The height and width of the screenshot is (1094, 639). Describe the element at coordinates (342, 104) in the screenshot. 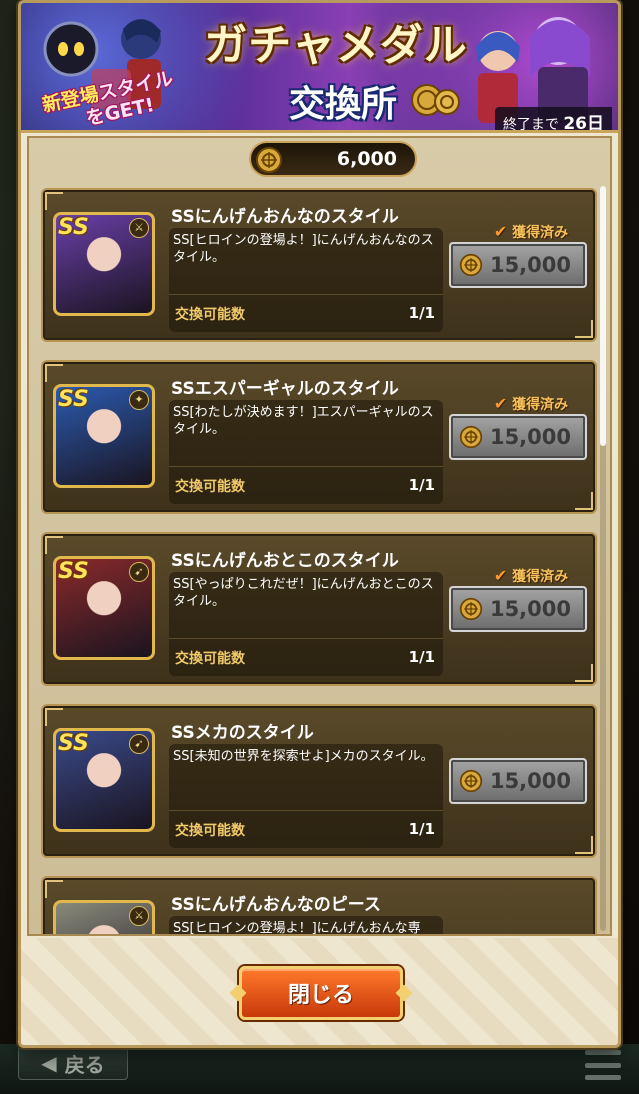

I see `banner-subtitle: 交換所` at that location.